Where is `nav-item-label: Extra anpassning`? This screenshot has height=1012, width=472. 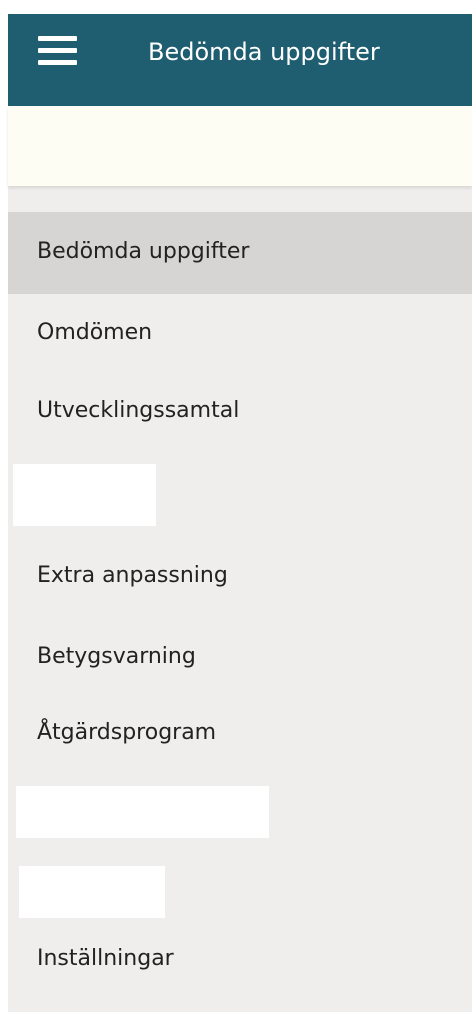
nav-item-label: Extra anpassning is located at coordinates (132, 575).